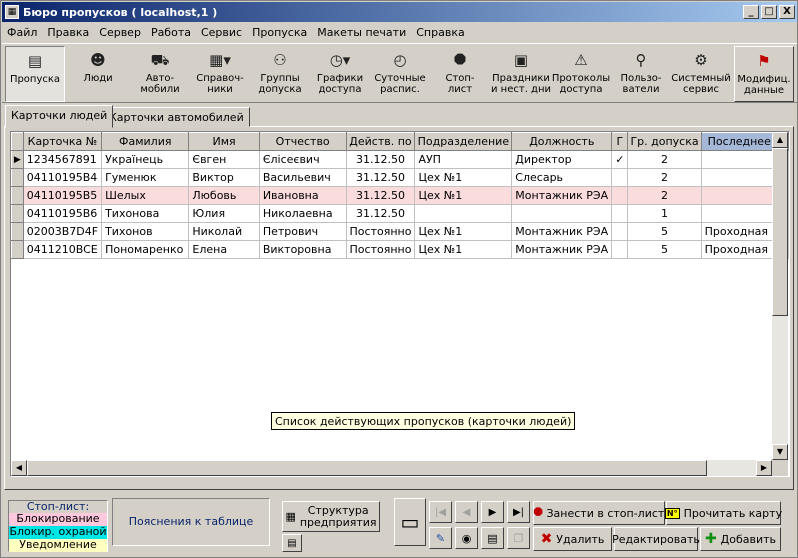  I want to click on scroll-left-icon: ◀, so click(19, 468).